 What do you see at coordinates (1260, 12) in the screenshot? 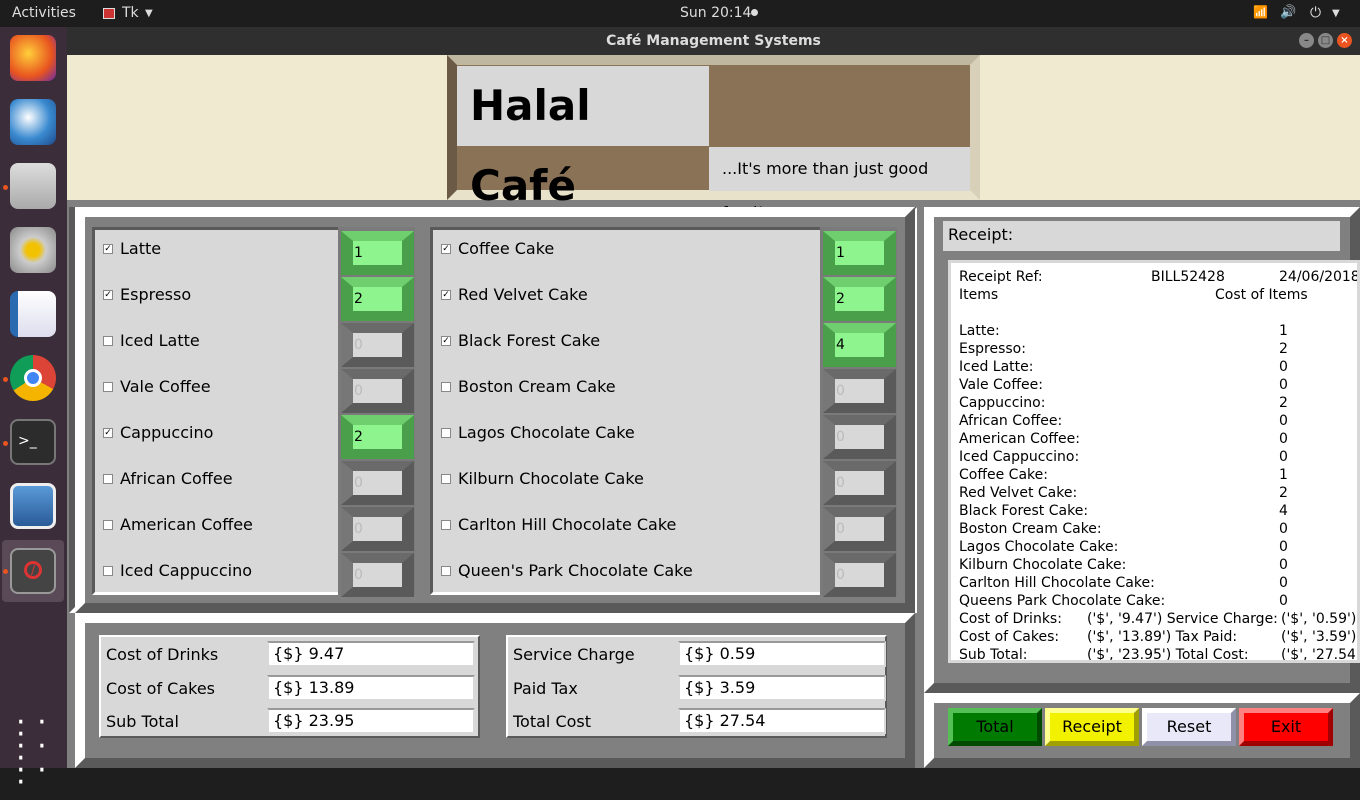
I see `wifi-icon: 📶` at bounding box center [1260, 12].